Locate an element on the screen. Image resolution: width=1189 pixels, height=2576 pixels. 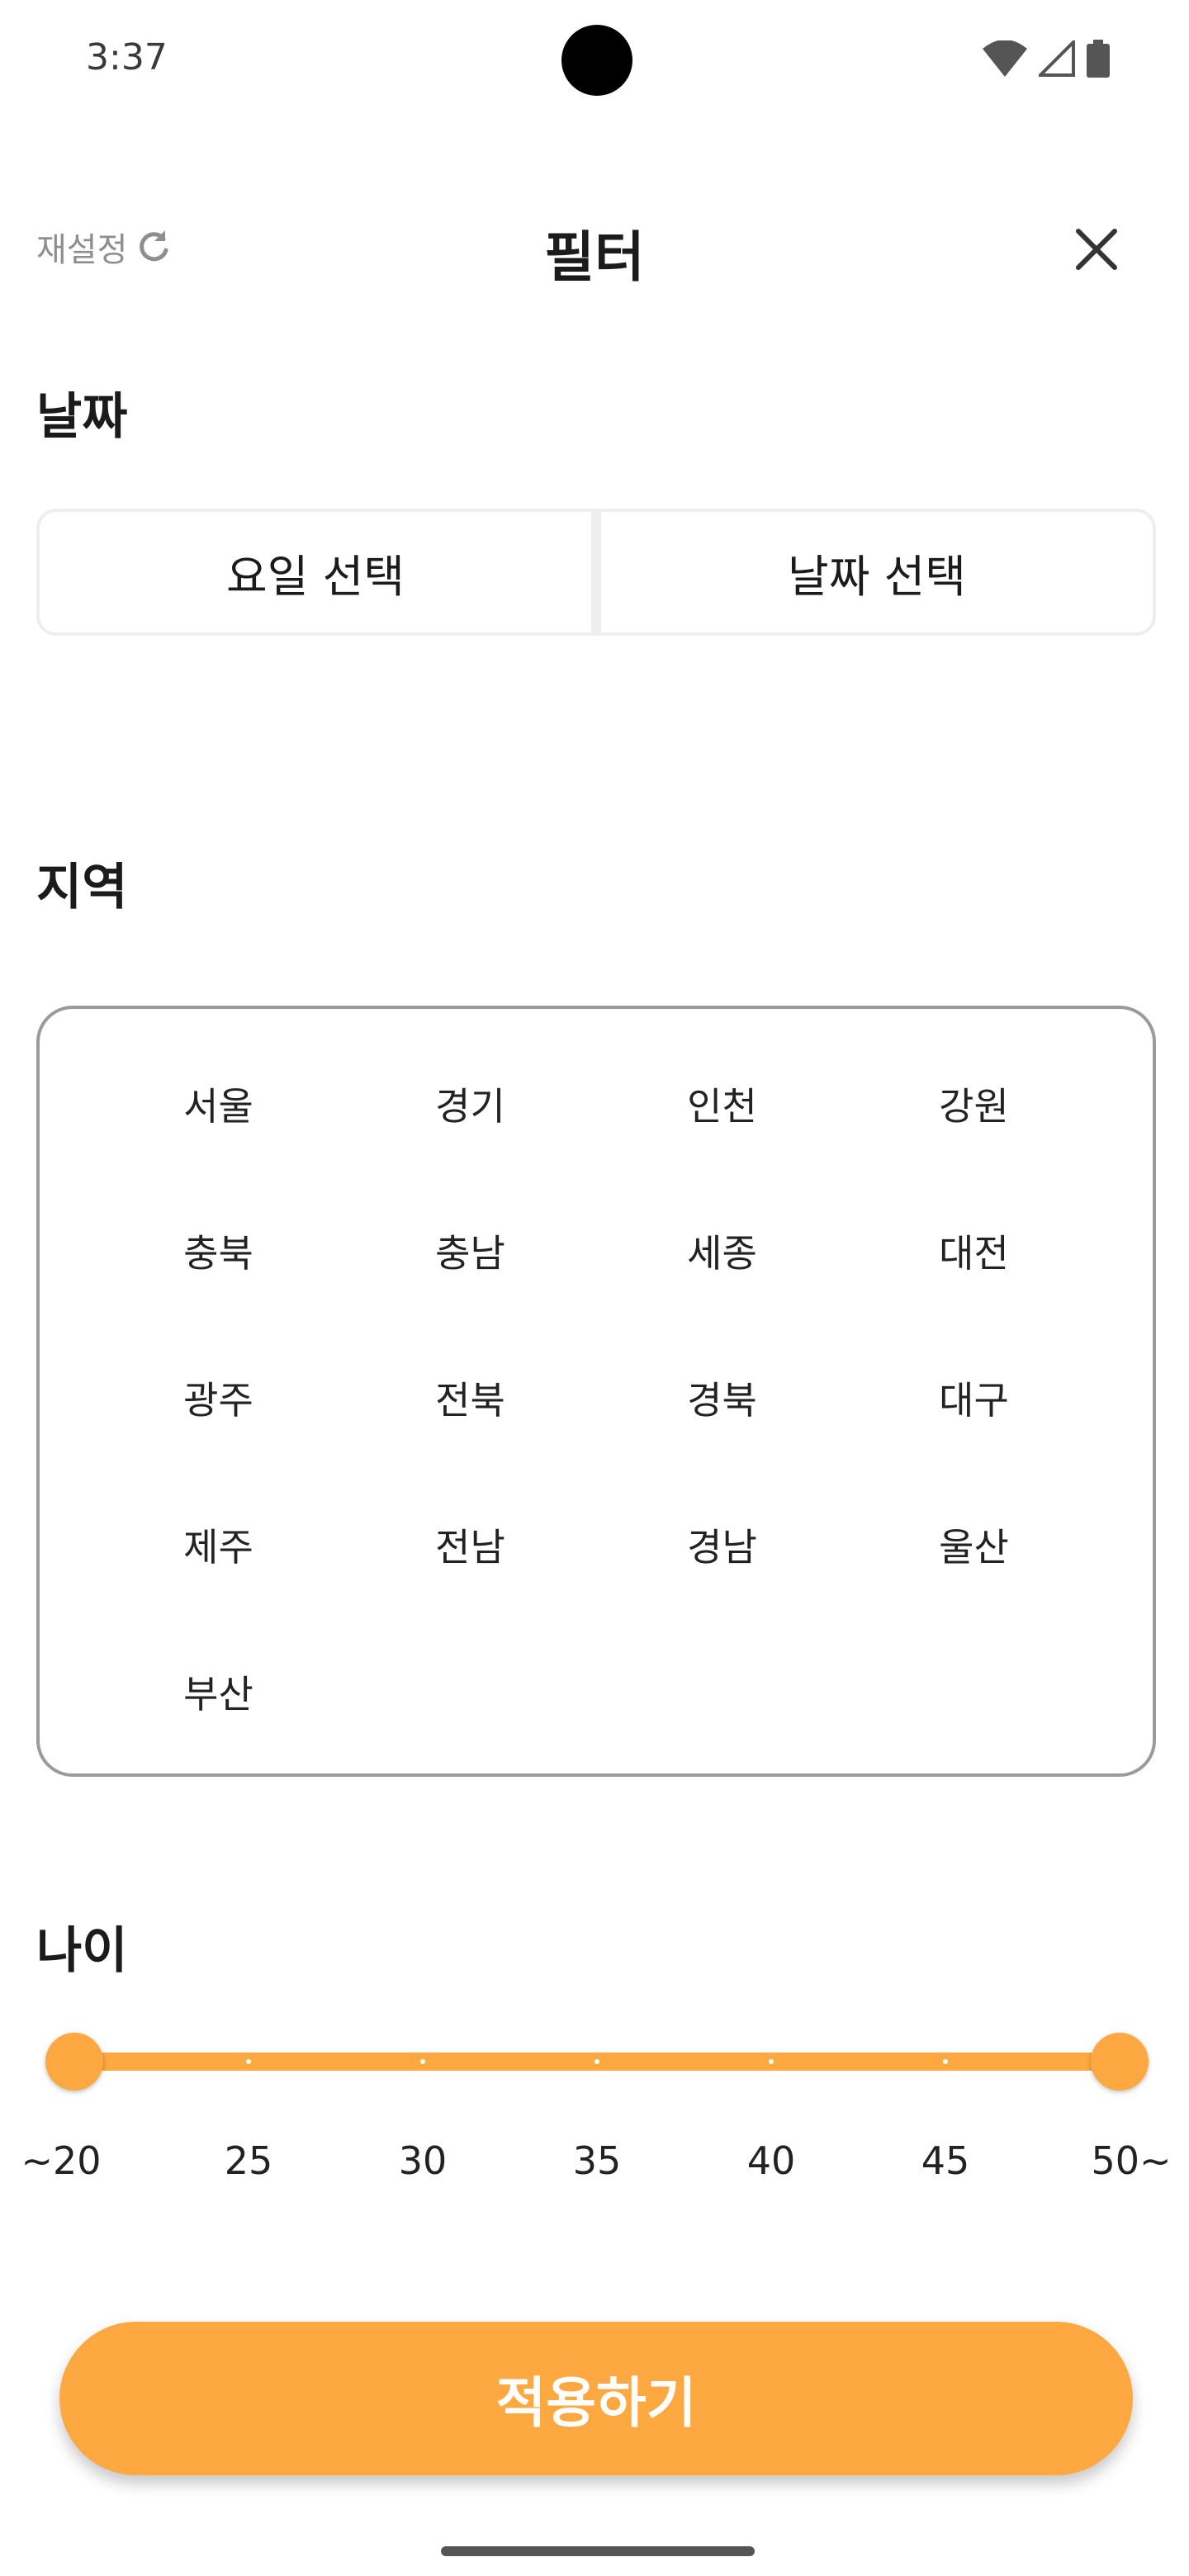
battery-icon is located at coordinates (1098, 59).